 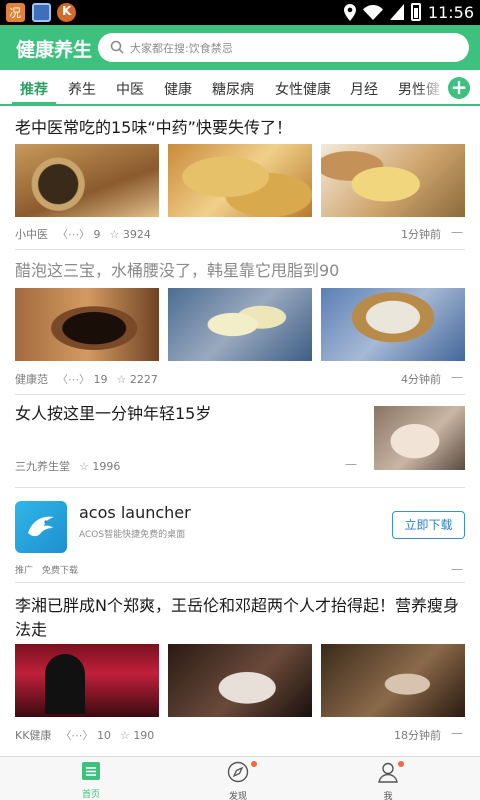 What do you see at coordinates (132, 535) in the screenshot?
I see `ad-description: ACOS智能快捷免费的桌面` at bounding box center [132, 535].